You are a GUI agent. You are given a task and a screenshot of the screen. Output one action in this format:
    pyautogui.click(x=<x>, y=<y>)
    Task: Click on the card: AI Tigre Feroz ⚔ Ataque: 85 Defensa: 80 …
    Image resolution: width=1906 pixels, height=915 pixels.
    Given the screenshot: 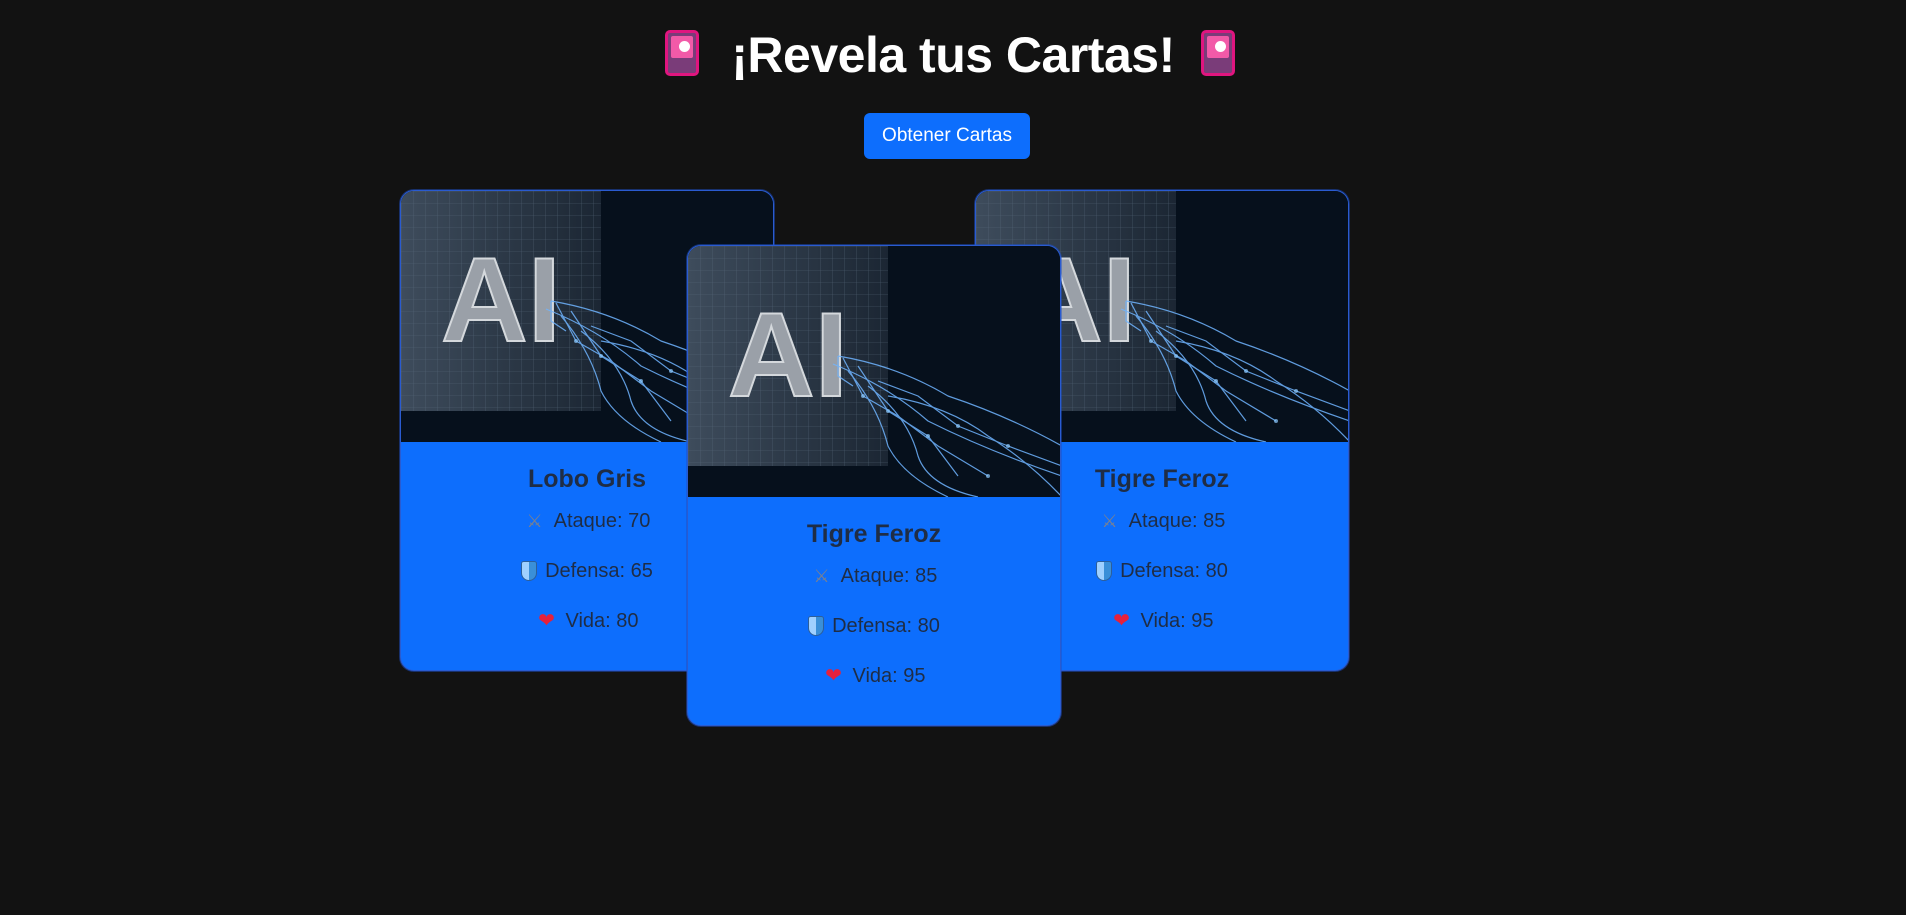 What is the action you would take?
    pyautogui.click(x=874, y=485)
    